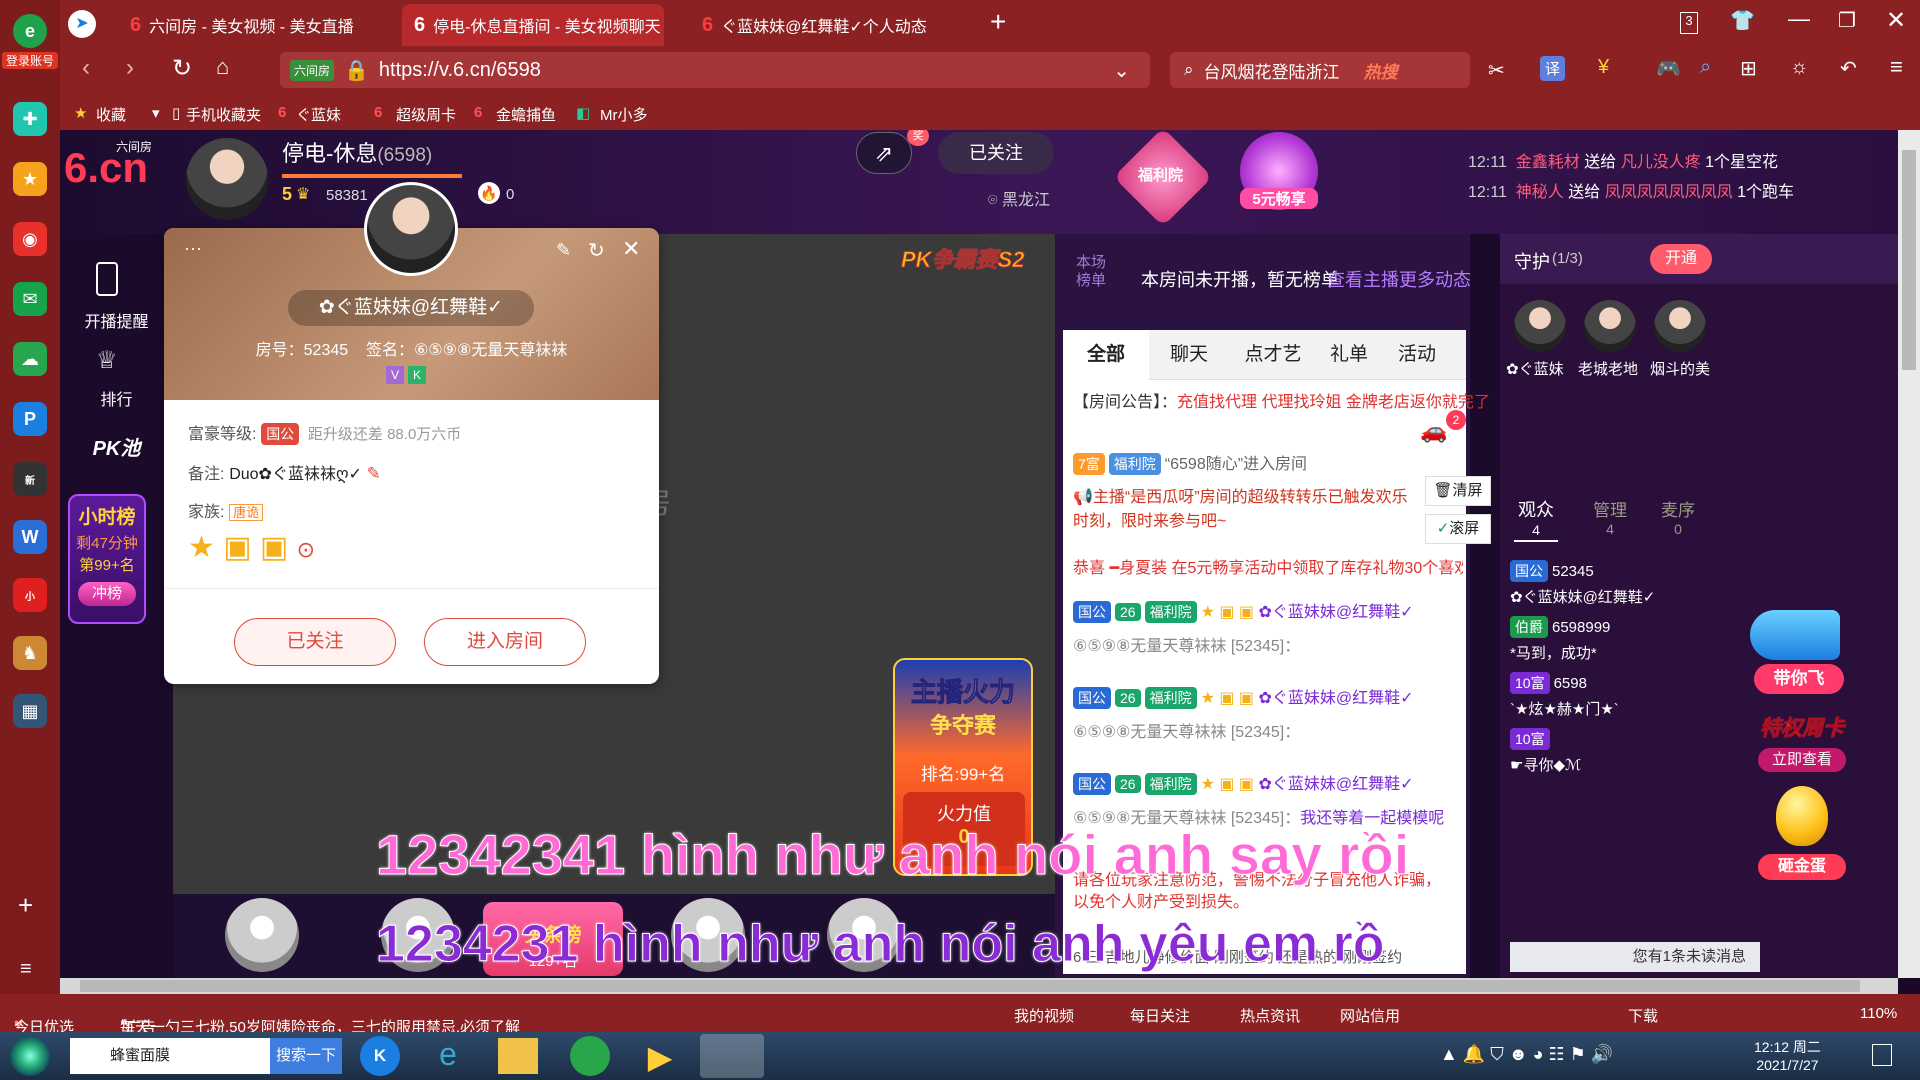  What do you see at coordinates (116, 320) in the screenshot?
I see `nav-item-live-reminder: 开播提醒` at bounding box center [116, 320].